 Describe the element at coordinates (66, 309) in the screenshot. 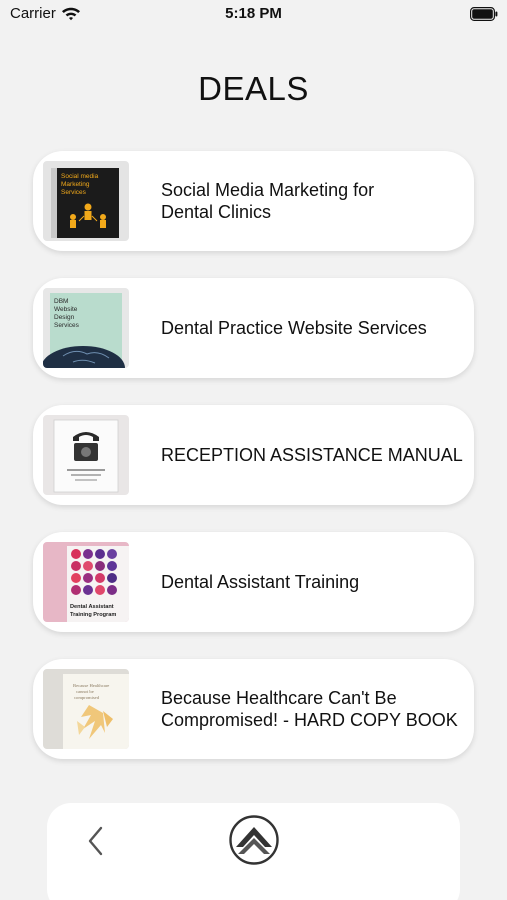

I see `svg-text: Website` at that location.